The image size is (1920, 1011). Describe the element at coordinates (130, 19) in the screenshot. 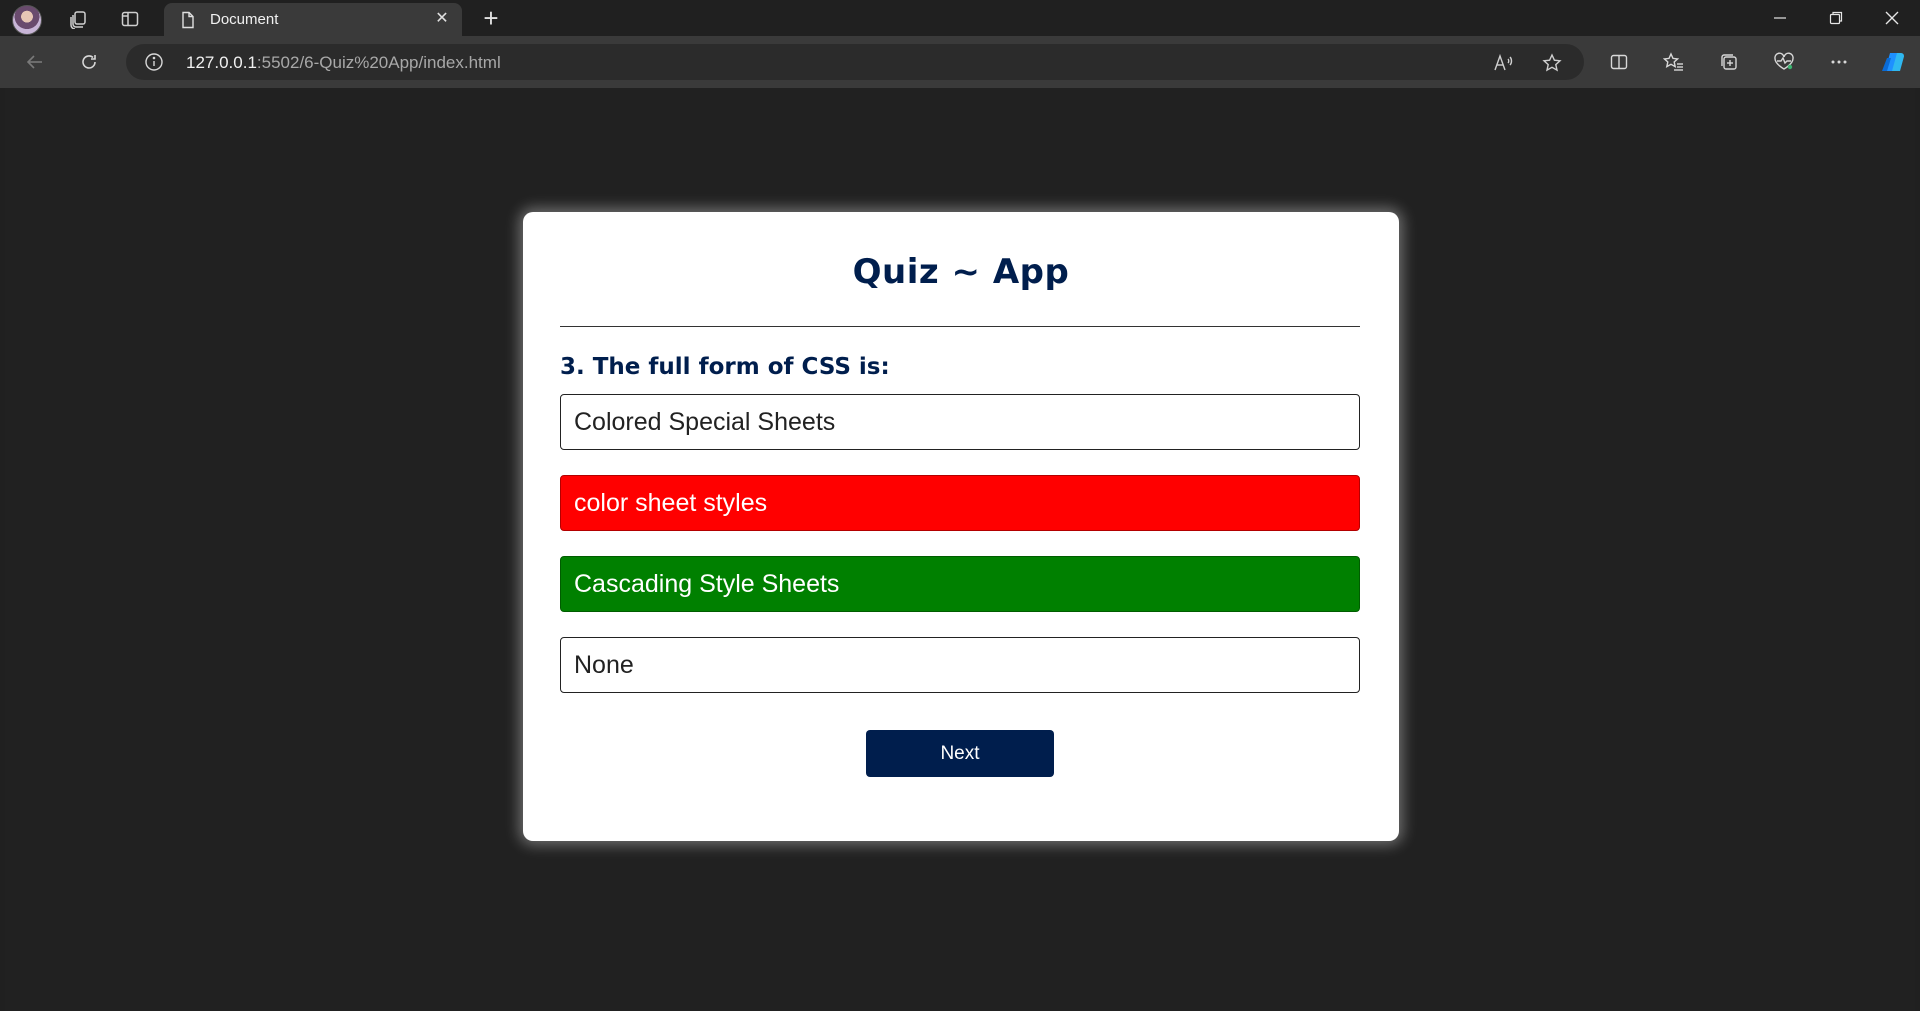

I see `vertical-tabs-icon` at that location.